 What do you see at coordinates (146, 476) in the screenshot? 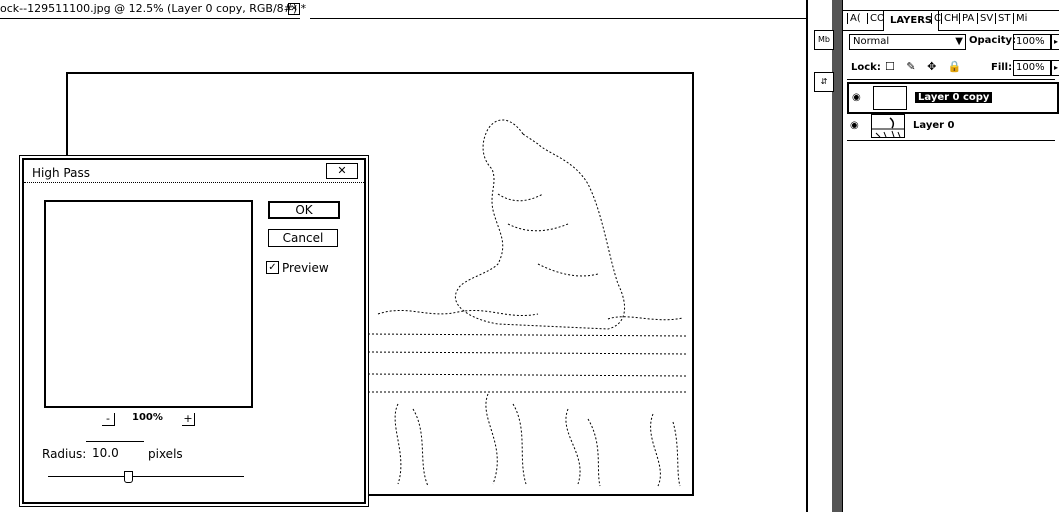
I see `radius-slider` at bounding box center [146, 476].